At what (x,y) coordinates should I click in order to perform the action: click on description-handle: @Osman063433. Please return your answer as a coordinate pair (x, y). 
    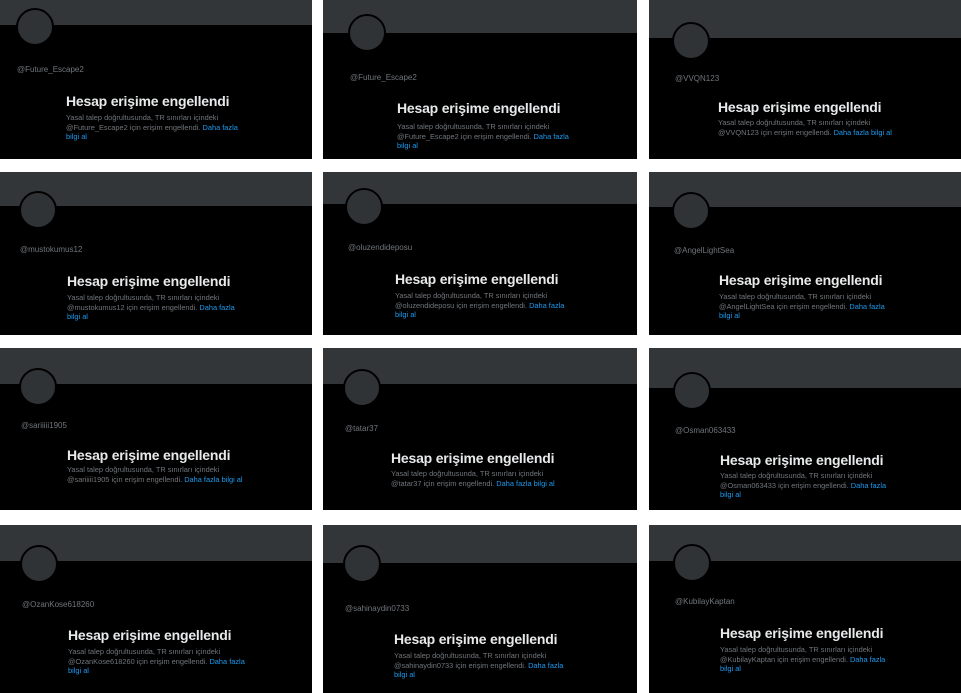
    Looking at the image, I should click on (748, 485).